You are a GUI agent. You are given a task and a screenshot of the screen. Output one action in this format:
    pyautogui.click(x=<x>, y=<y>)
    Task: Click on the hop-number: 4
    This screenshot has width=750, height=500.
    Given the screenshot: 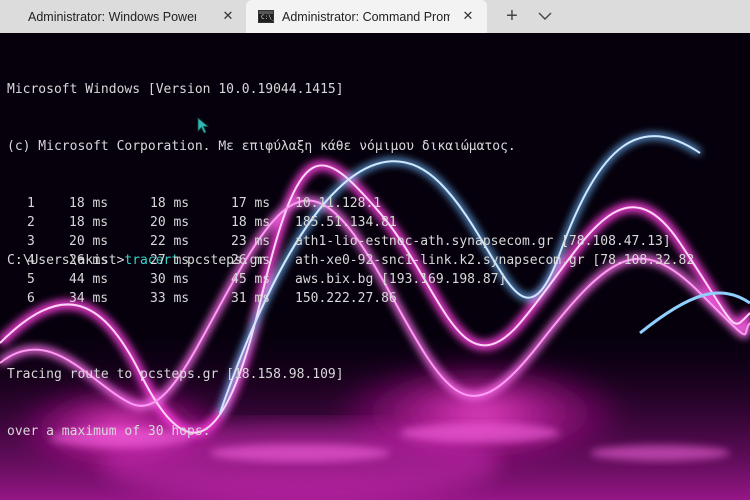 What is the action you would take?
    pyautogui.click(x=31, y=260)
    